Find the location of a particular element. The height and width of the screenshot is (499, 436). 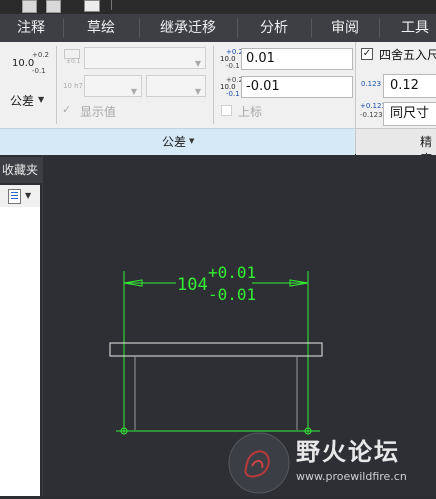

copy-icon is located at coordinates (53, 6).